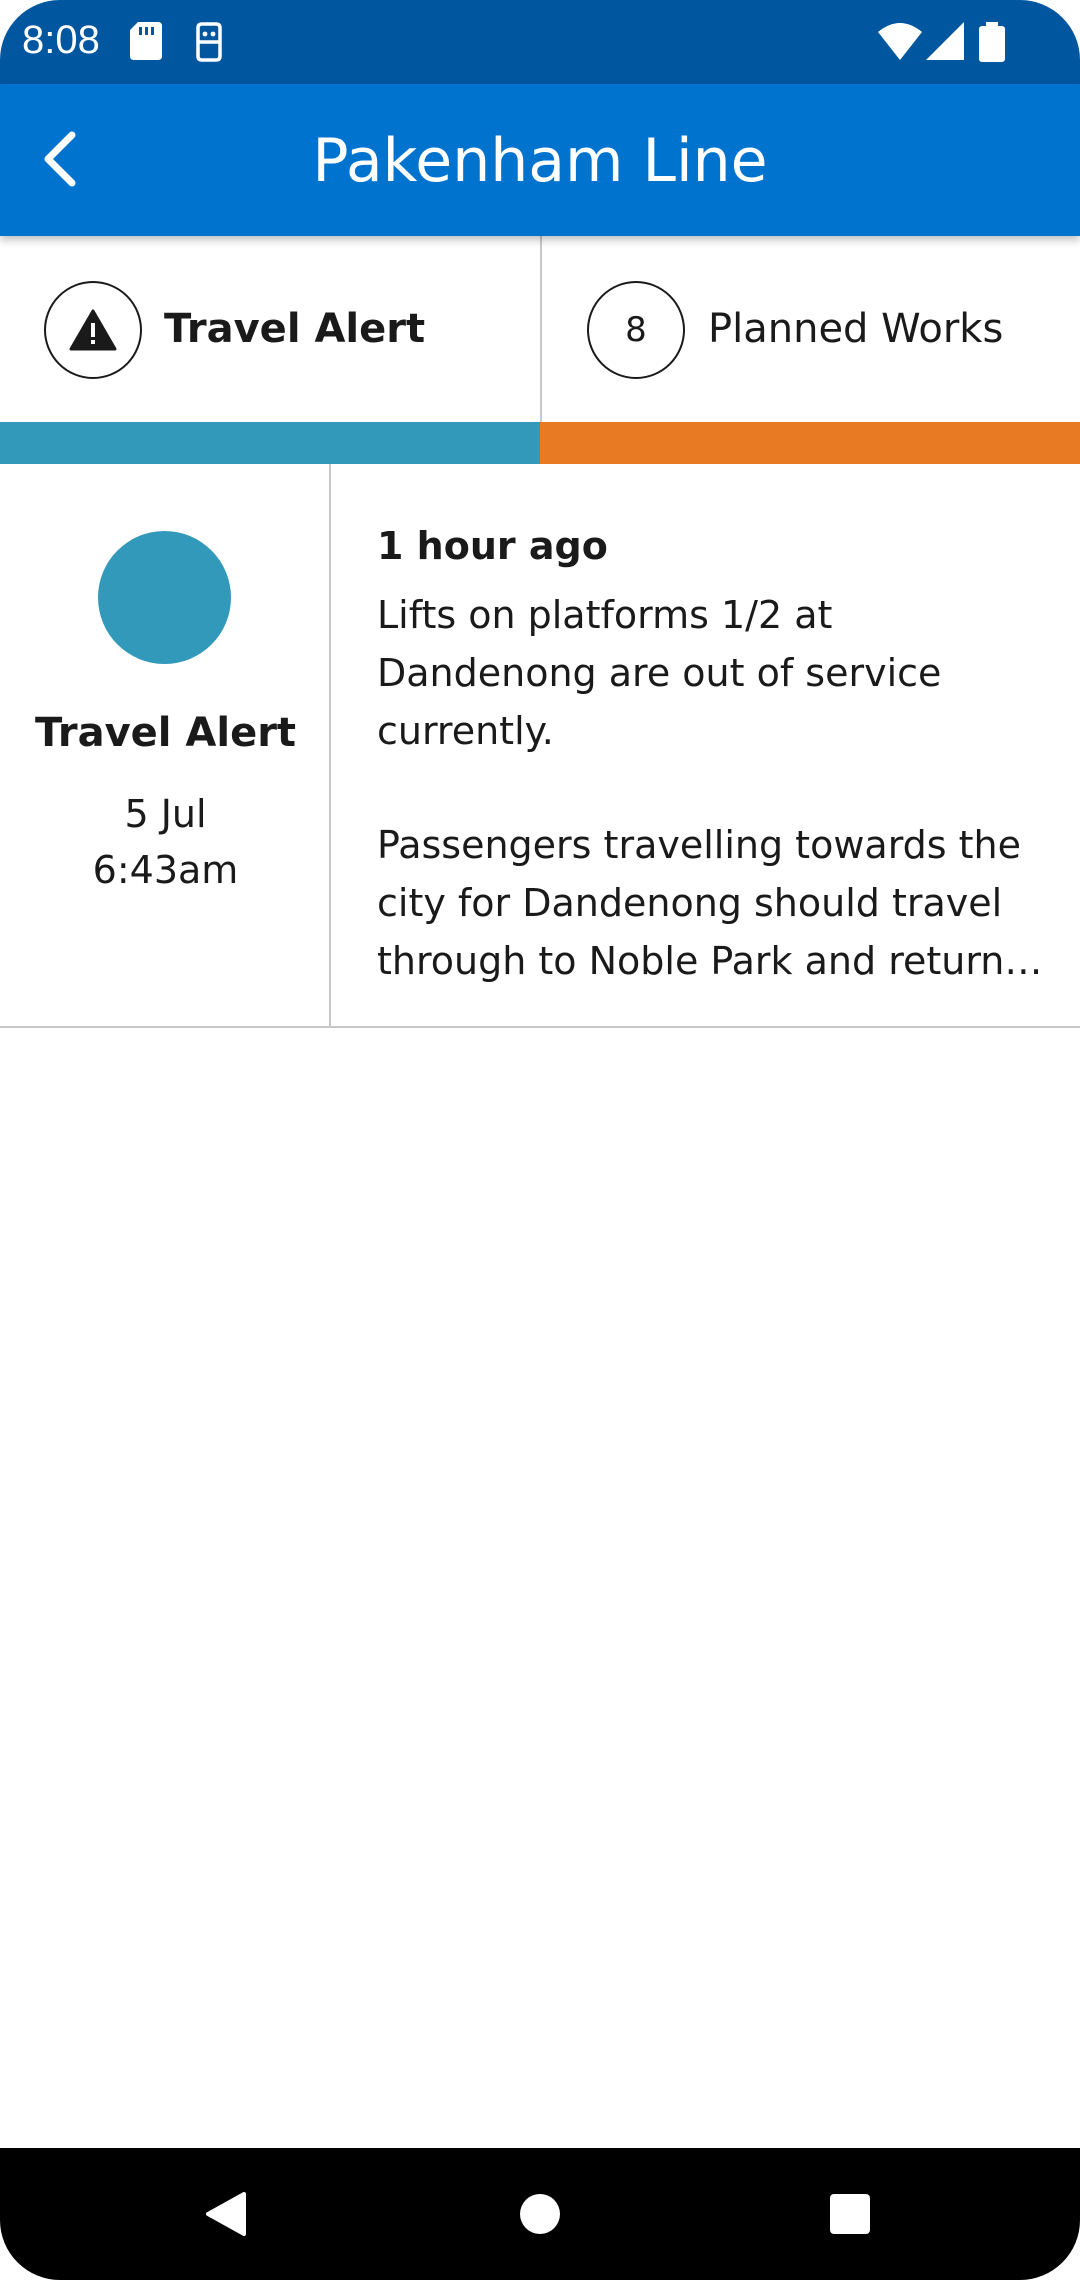 The height and width of the screenshot is (2280, 1080). I want to click on tab-label: Travel Alert, so click(295, 329).